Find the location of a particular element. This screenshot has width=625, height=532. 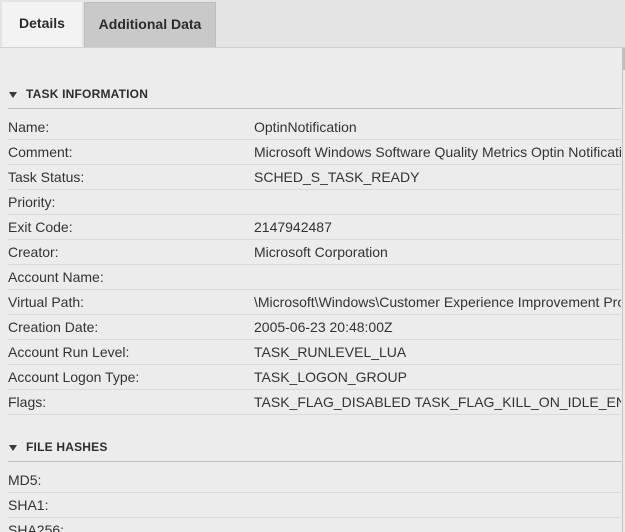

field-value: SCHED_S_TASK_READY is located at coordinates (337, 177).